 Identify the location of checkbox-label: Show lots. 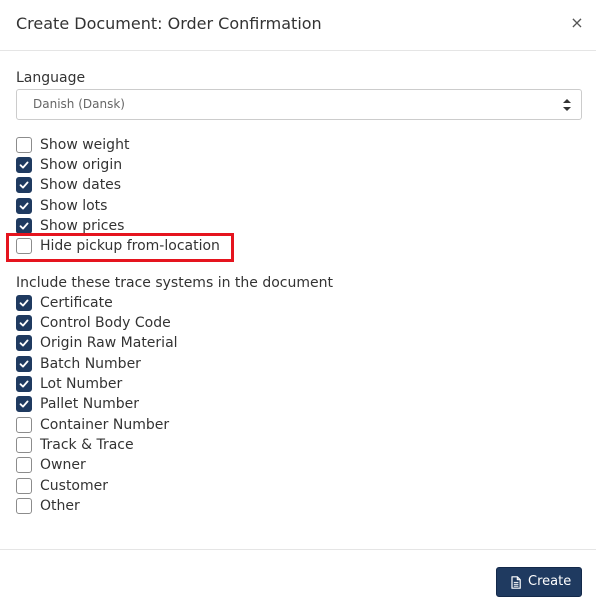
(74, 206).